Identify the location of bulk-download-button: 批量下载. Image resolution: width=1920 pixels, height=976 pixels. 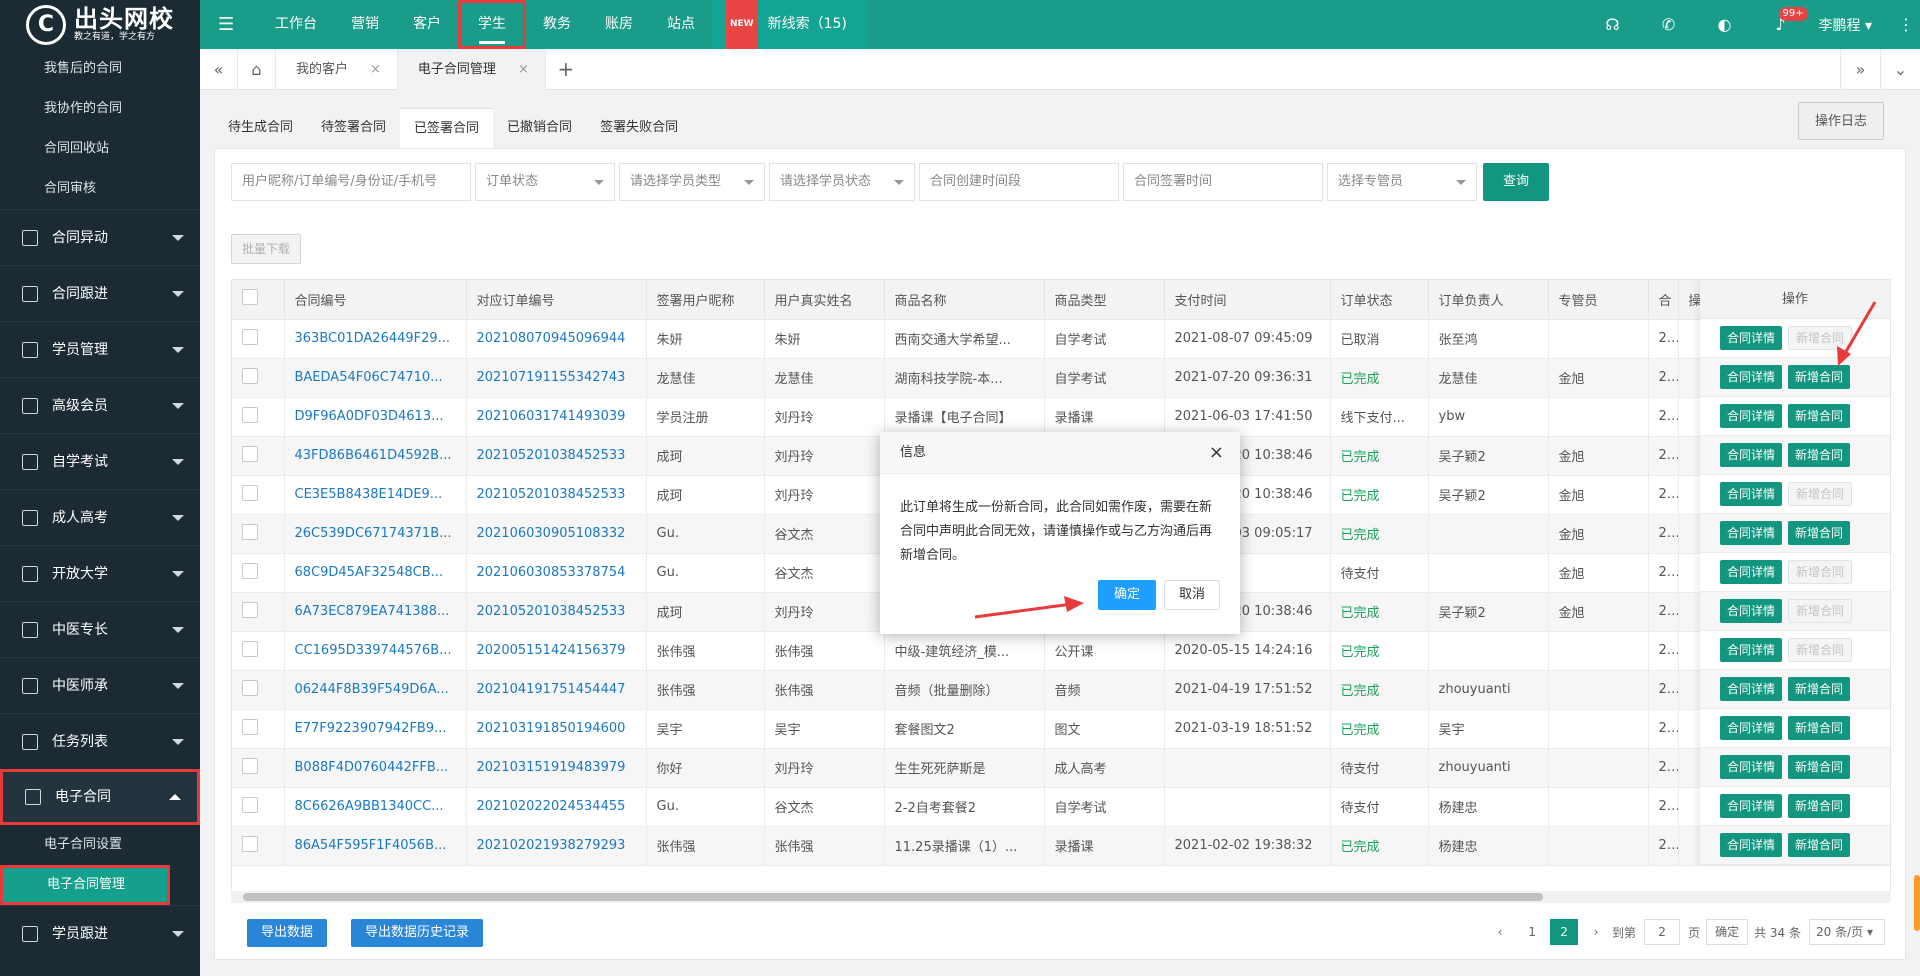
(266, 249).